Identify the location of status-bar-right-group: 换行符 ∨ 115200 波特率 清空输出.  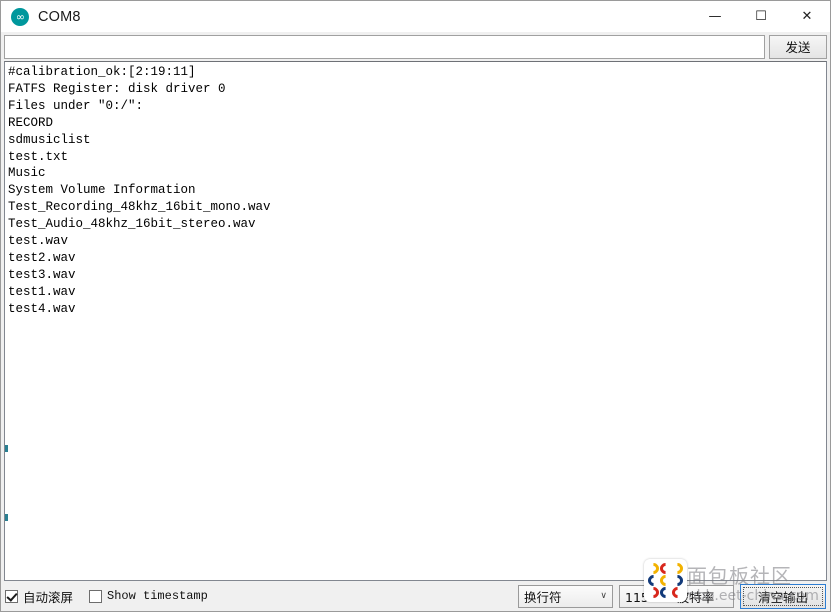
(672, 596).